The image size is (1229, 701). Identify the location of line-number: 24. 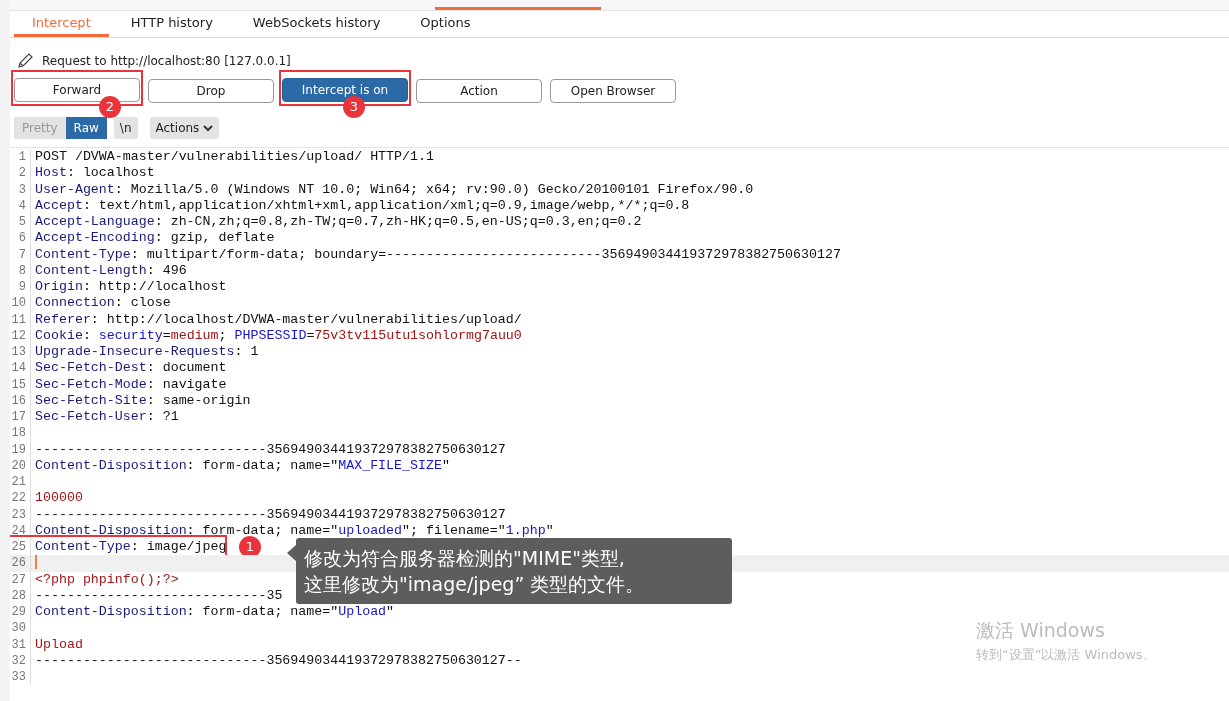
(20, 530).